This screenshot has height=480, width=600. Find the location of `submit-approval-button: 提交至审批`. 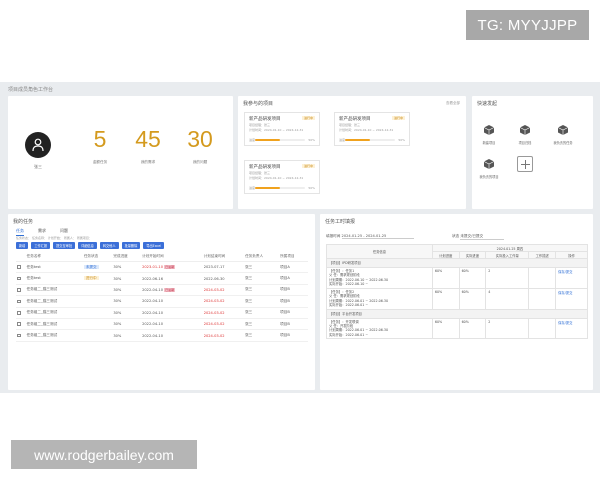

submit-approval-button: 提交至审批 is located at coordinates (64, 245).